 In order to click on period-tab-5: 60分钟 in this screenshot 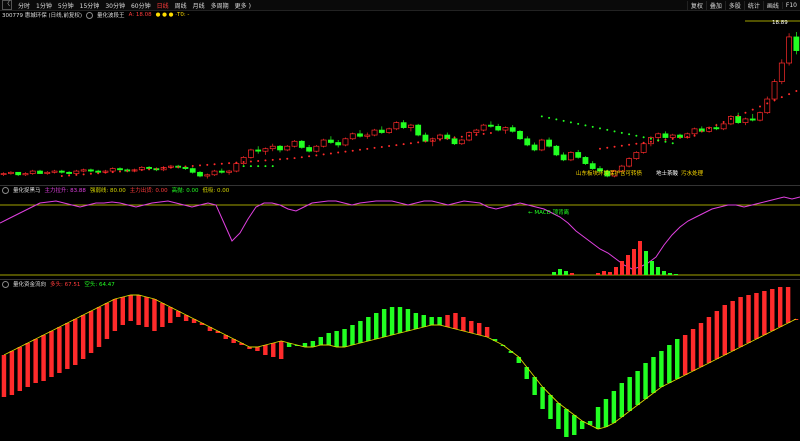, I will do `click(141, 5)`.